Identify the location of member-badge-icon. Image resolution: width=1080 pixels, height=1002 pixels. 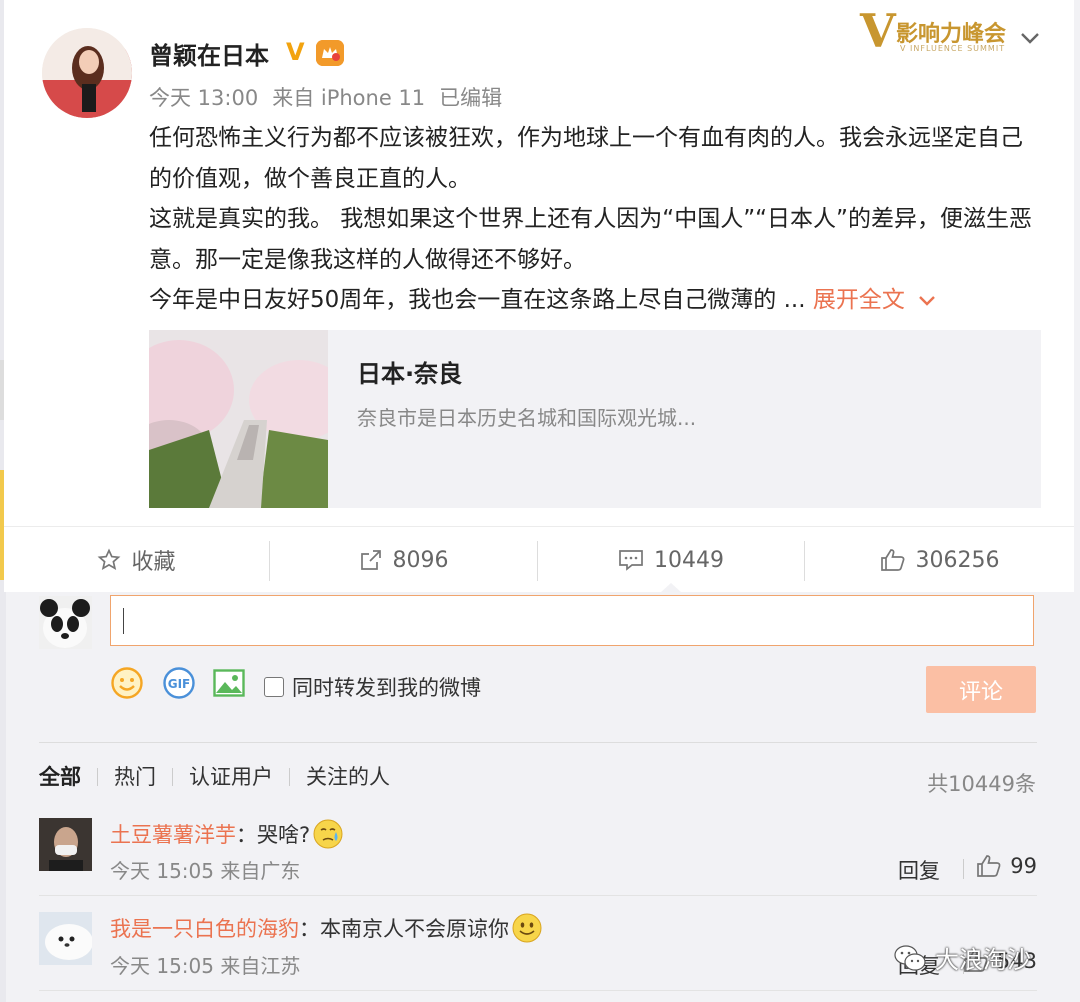
(330, 53).